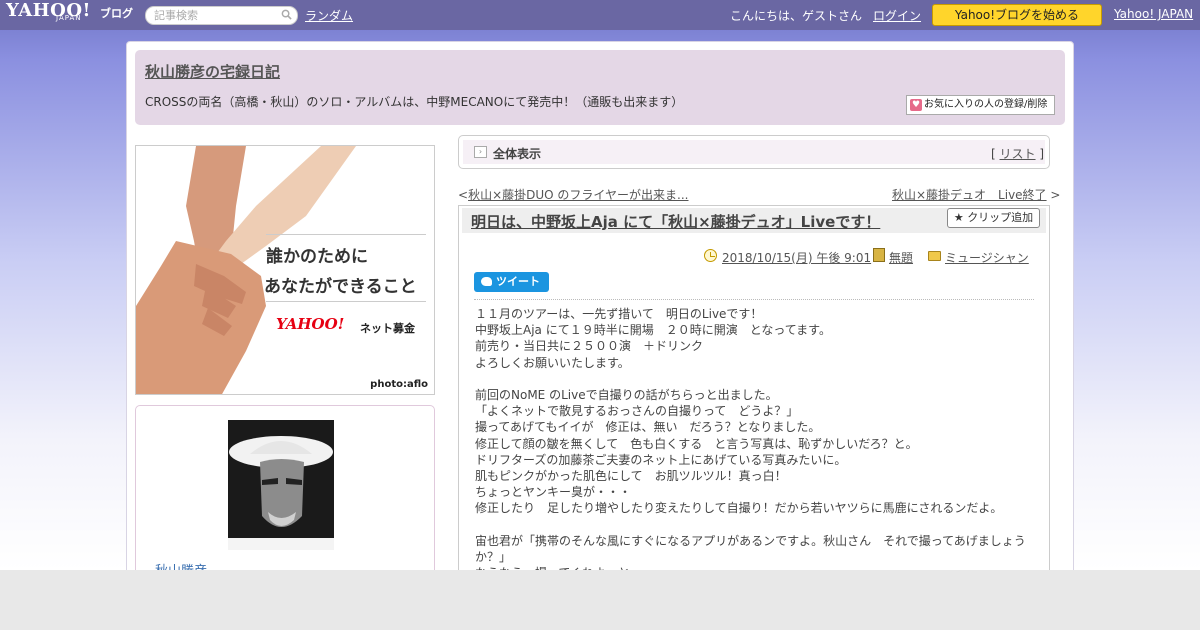 The image size is (1200, 630). I want to click on list-bracket-close: ], so click(1042, 154).